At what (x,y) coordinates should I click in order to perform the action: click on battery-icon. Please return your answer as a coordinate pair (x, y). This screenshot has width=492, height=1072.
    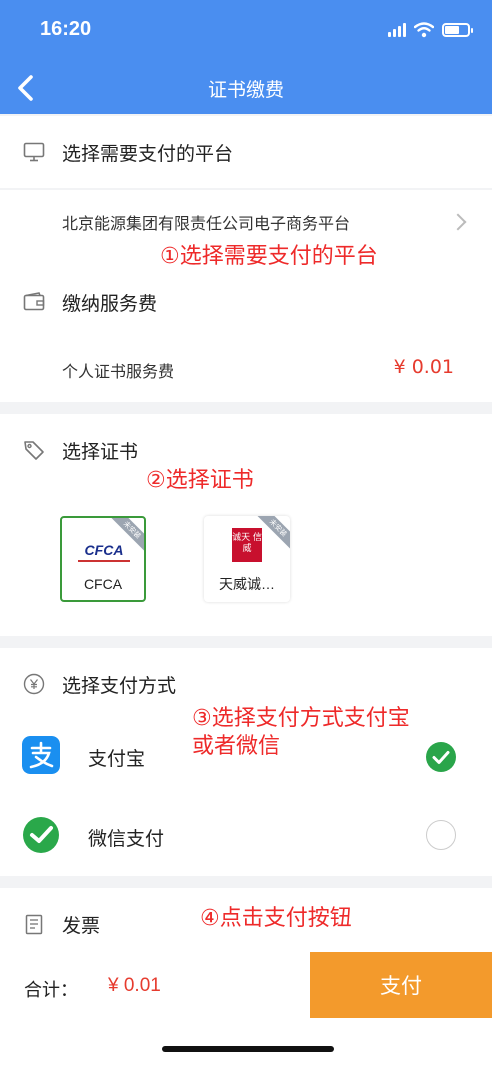
    Looking at the image, I should click on (457, 30).